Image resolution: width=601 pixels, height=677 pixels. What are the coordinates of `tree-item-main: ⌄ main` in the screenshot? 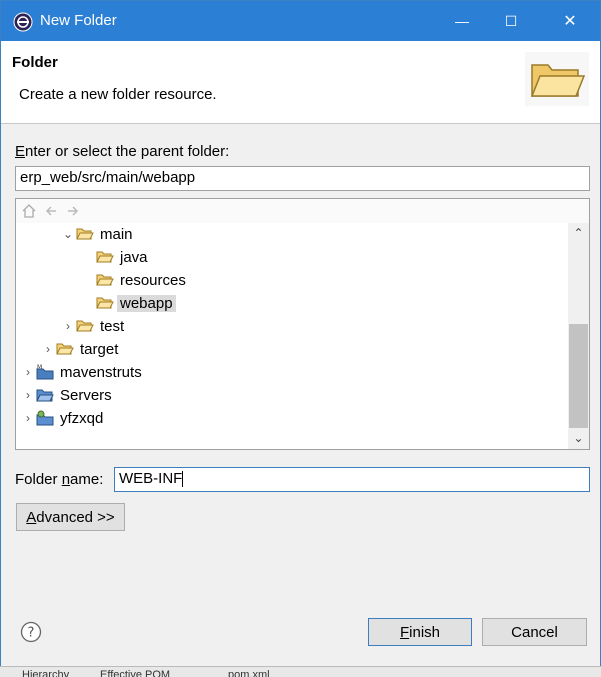 It's located at (98, 234).